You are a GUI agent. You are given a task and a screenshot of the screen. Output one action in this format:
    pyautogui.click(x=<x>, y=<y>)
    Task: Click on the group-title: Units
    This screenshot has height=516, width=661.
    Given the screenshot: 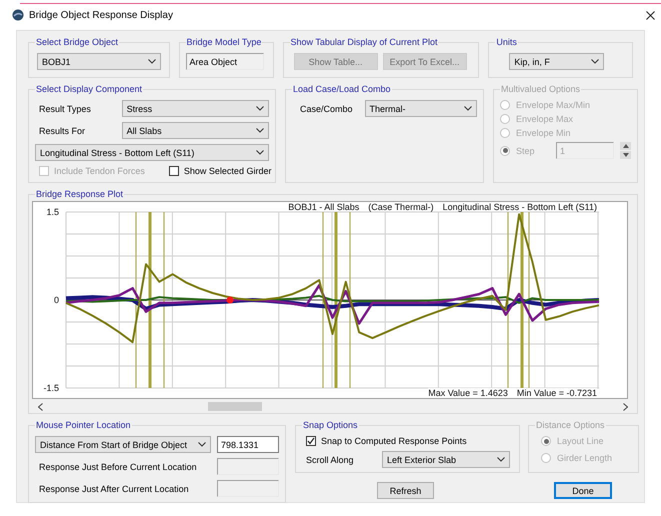 What is the action you would take?
    pyautogui.click(x=506, y=42)
    